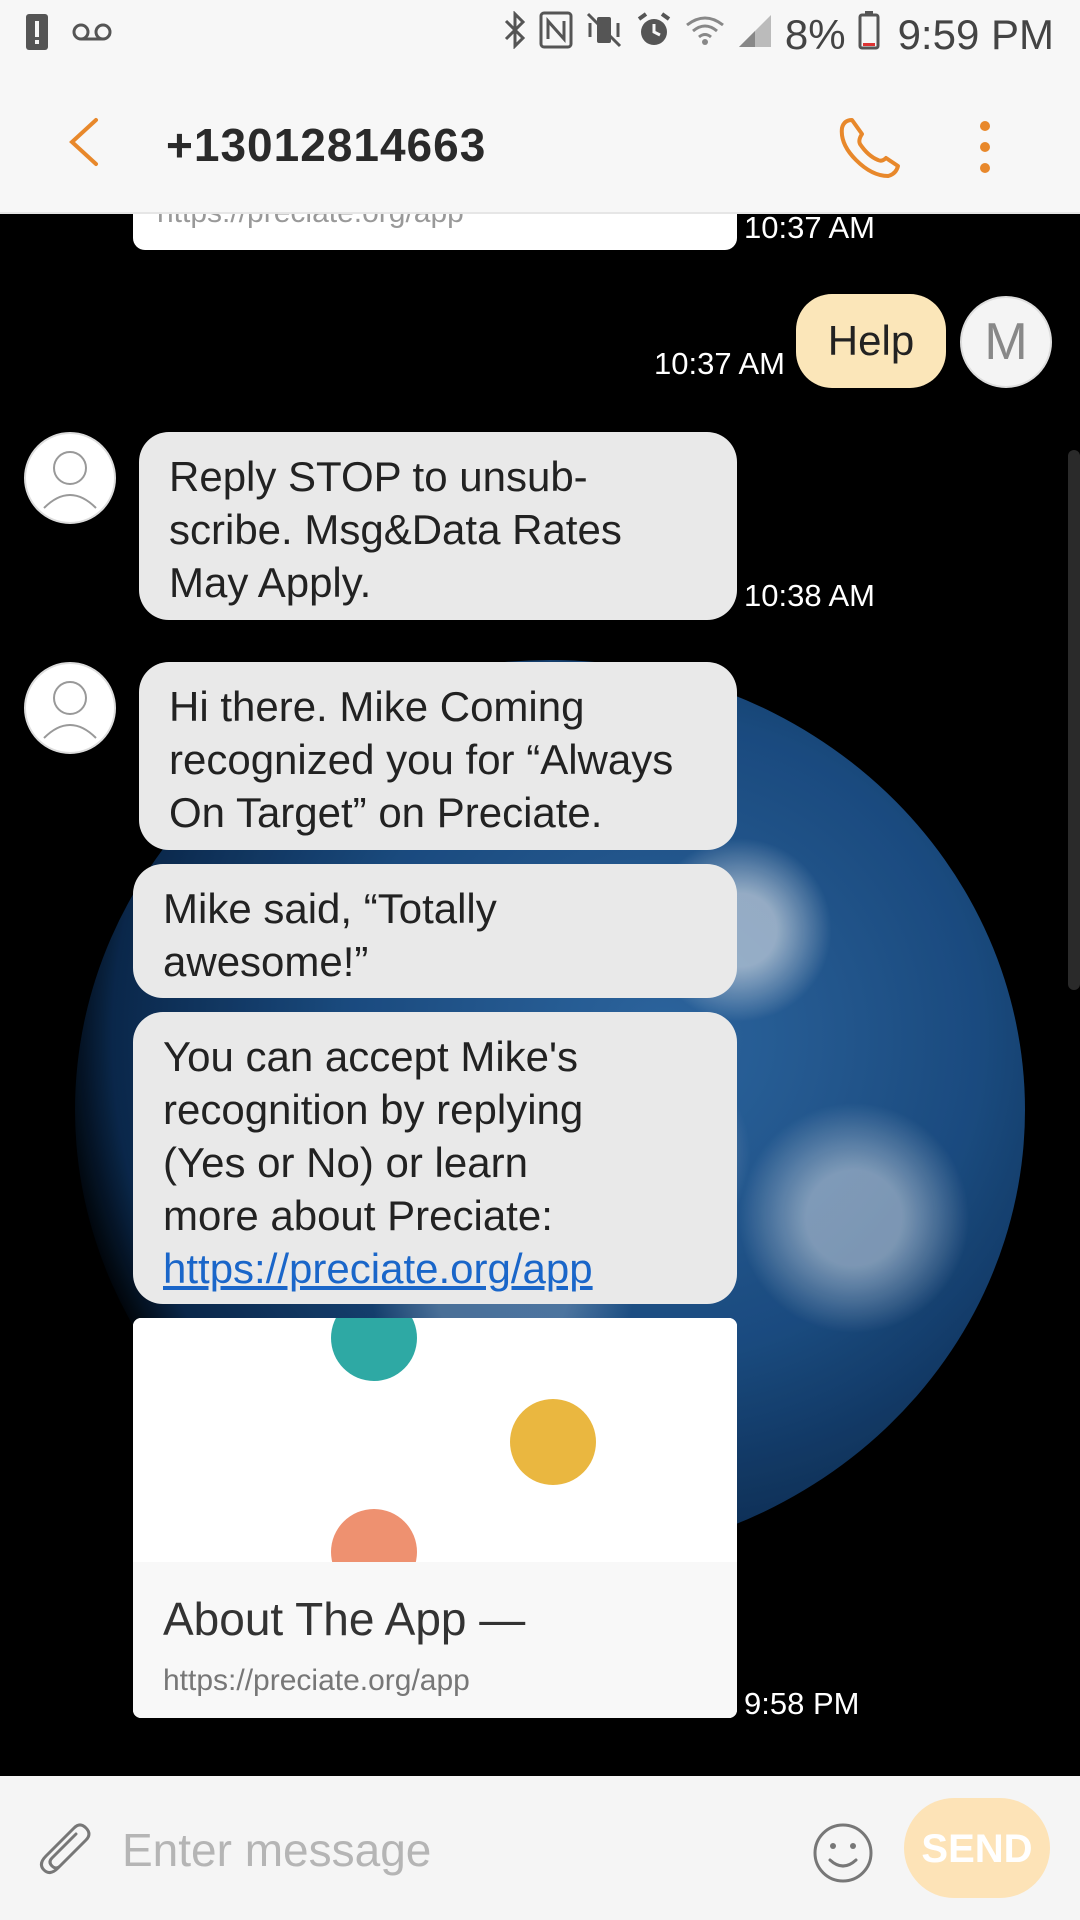  What do you see at coordinates (374, 1349) in the screenshot?
I see `teal-dot` at bounding box center [374, 1349].